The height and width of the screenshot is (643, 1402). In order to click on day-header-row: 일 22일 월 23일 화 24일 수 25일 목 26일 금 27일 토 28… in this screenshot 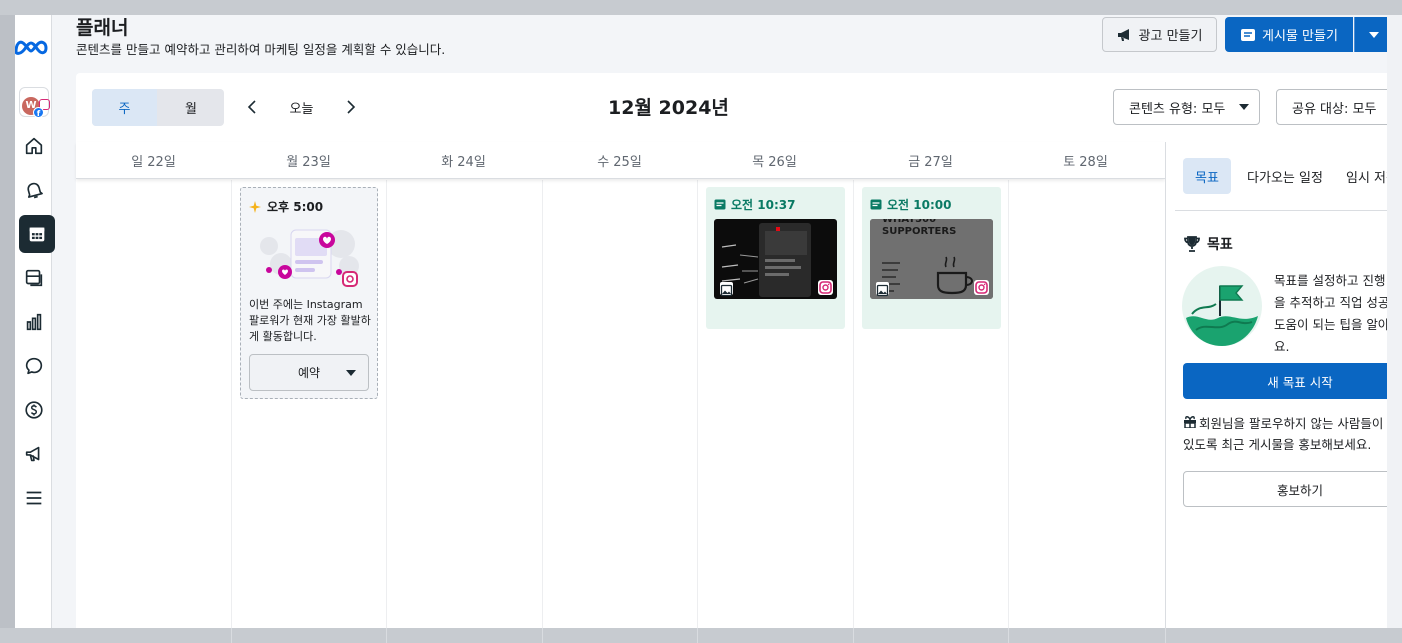, I will do `click(620, 160)`.